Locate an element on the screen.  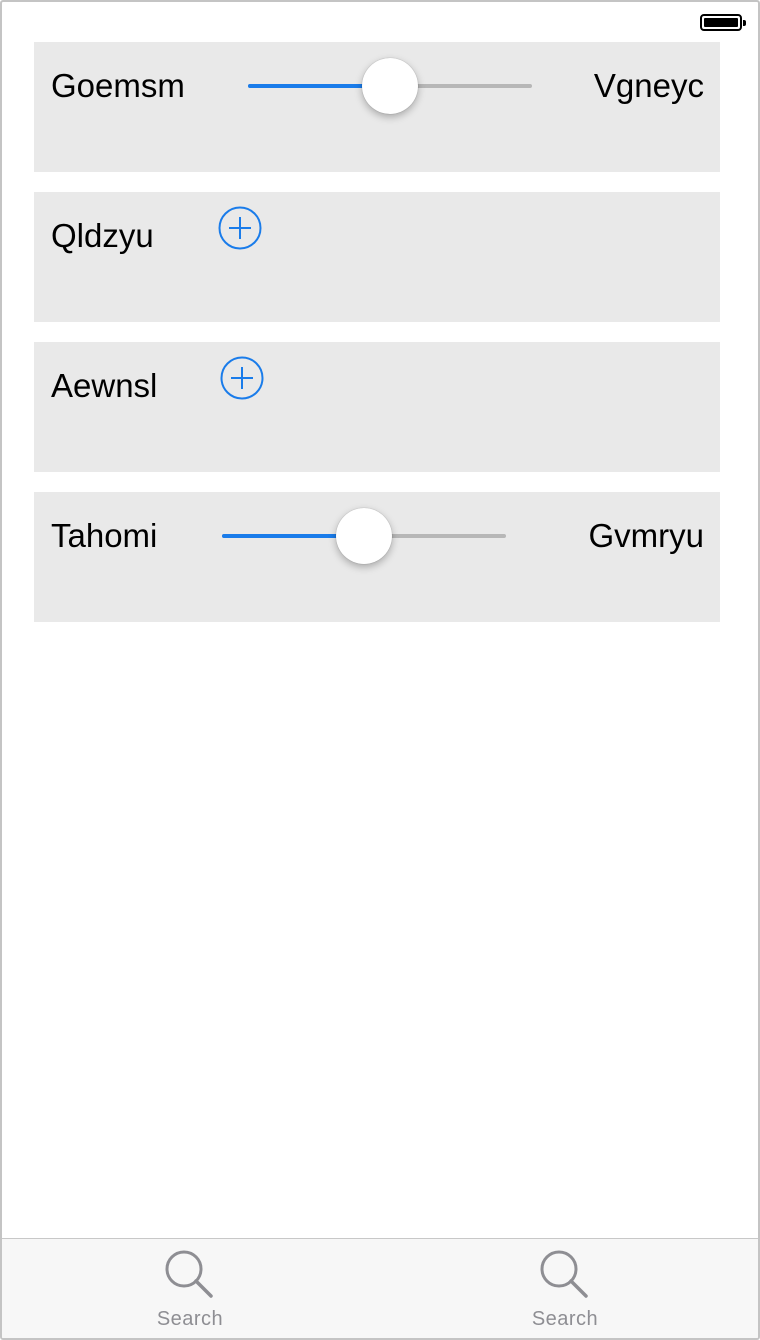
tab-search-2: Search is located at coordinates (565, 1288).